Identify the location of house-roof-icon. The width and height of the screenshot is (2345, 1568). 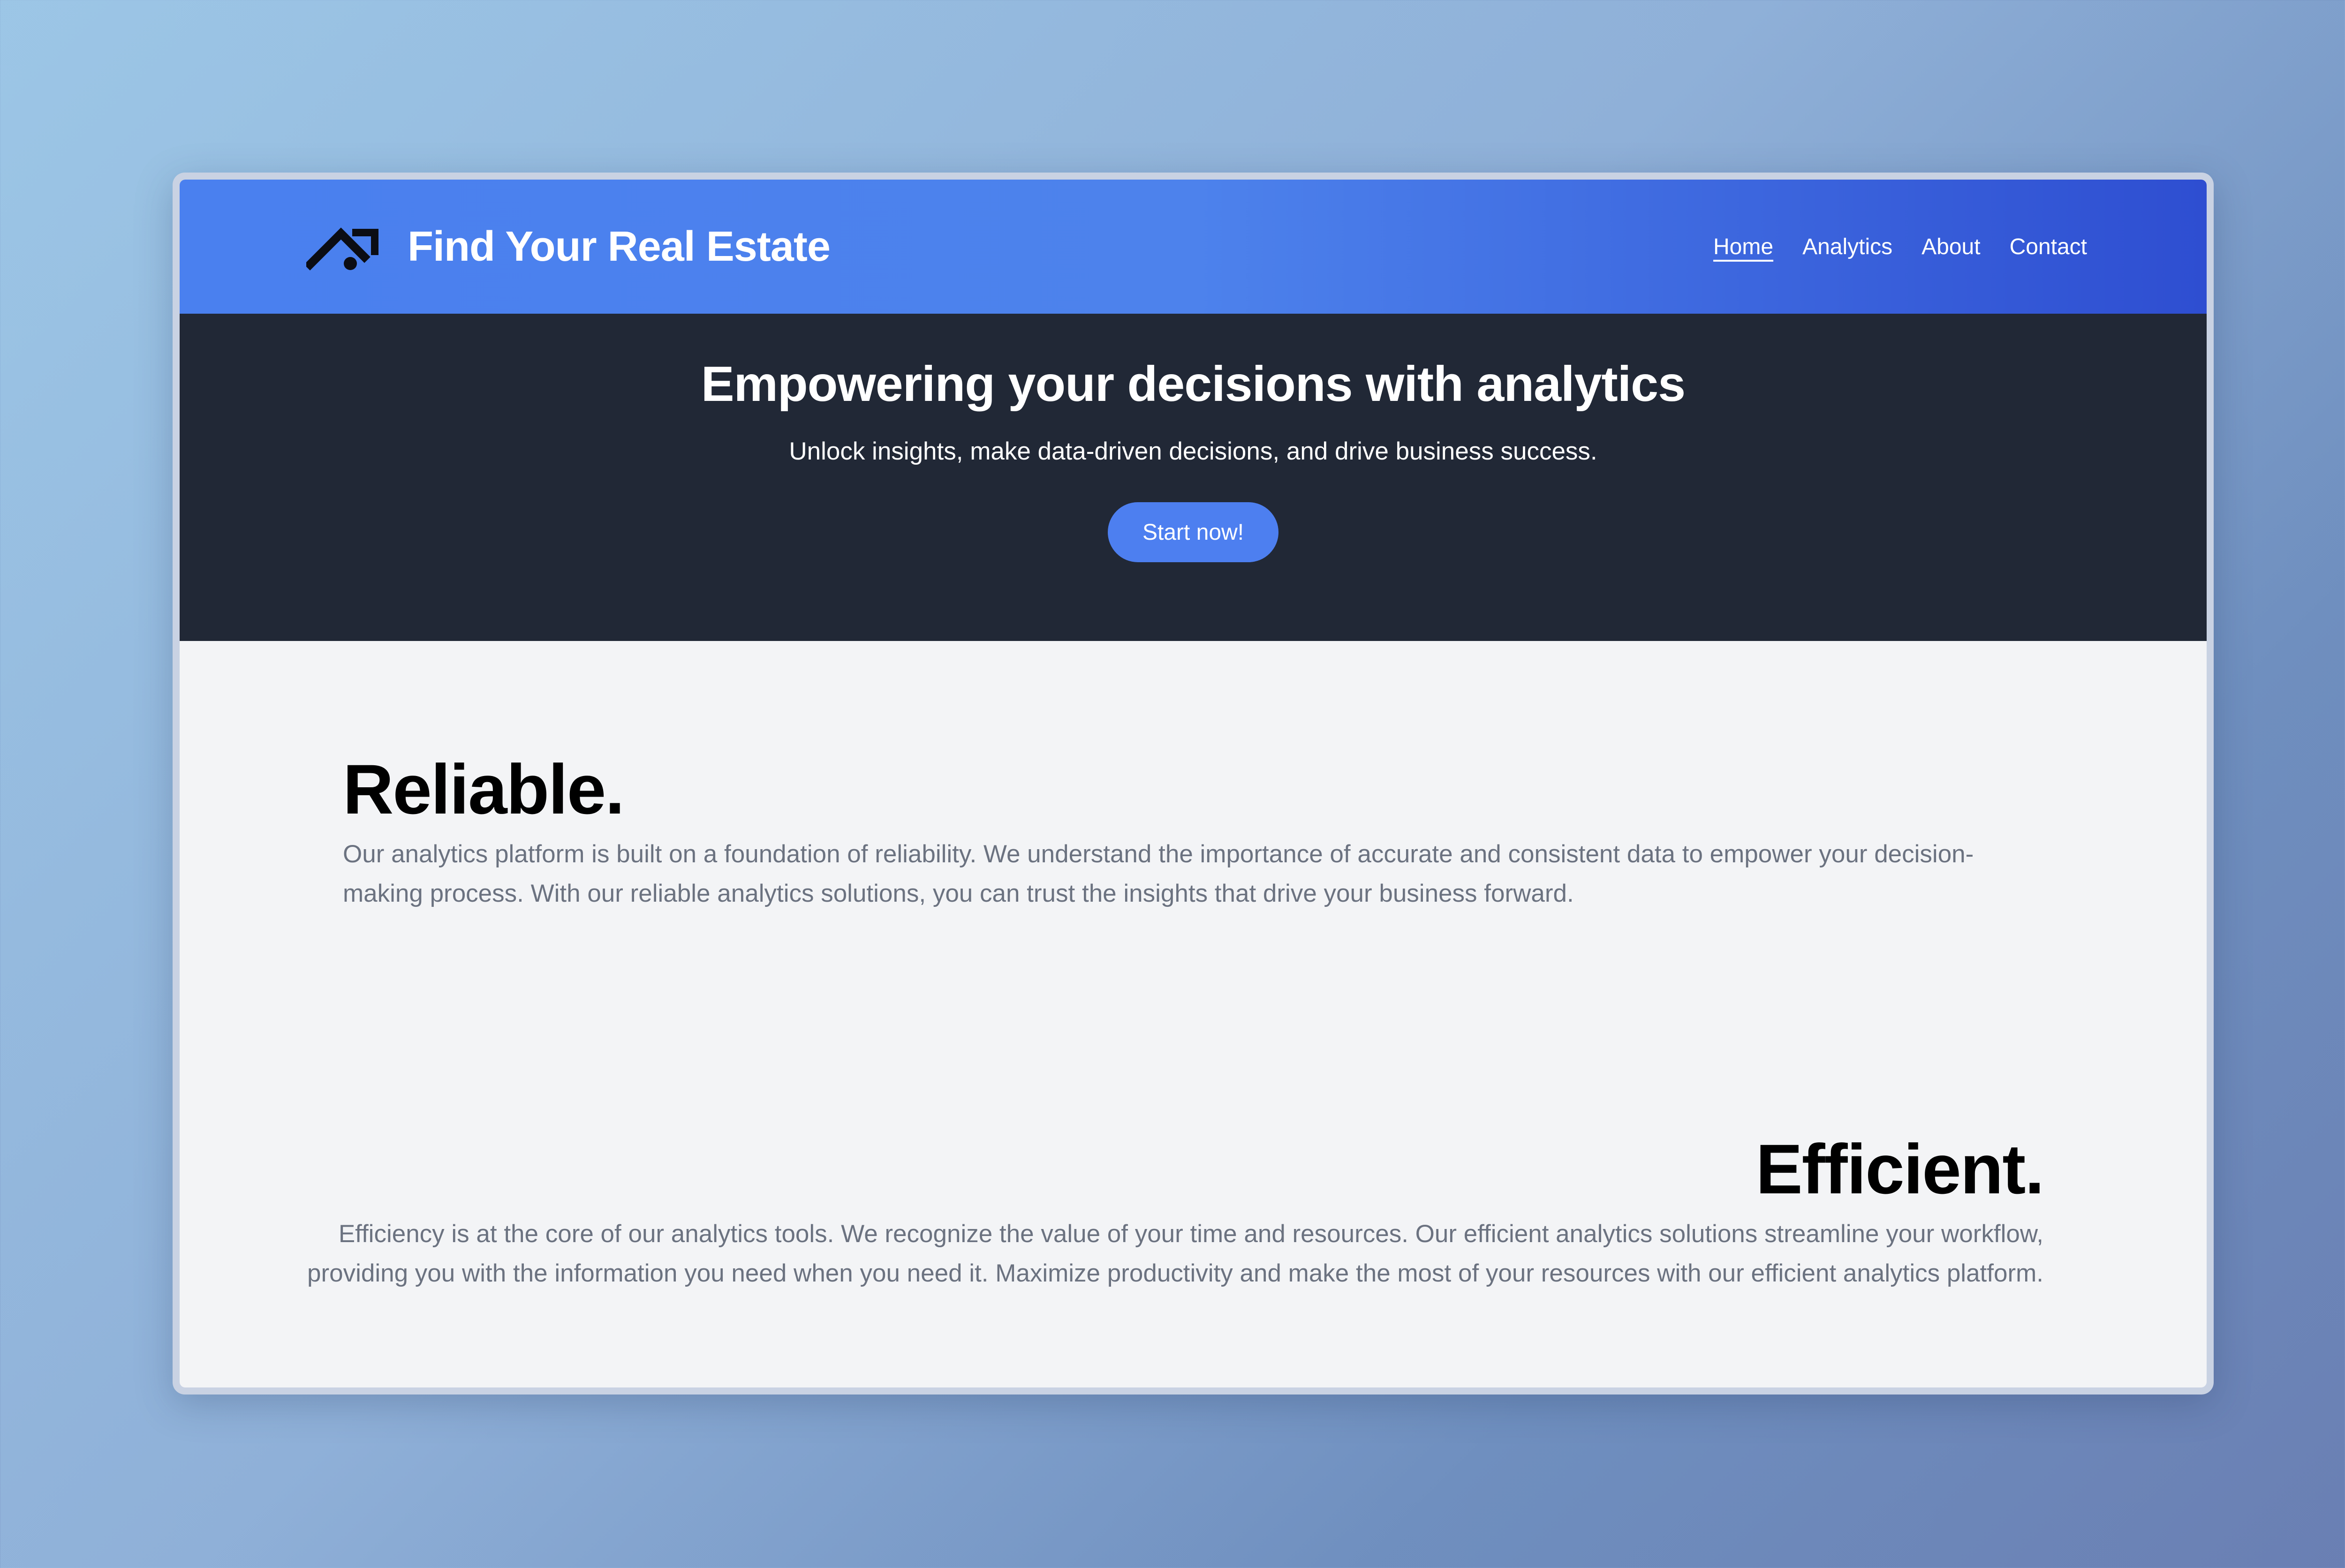
(342, 249).